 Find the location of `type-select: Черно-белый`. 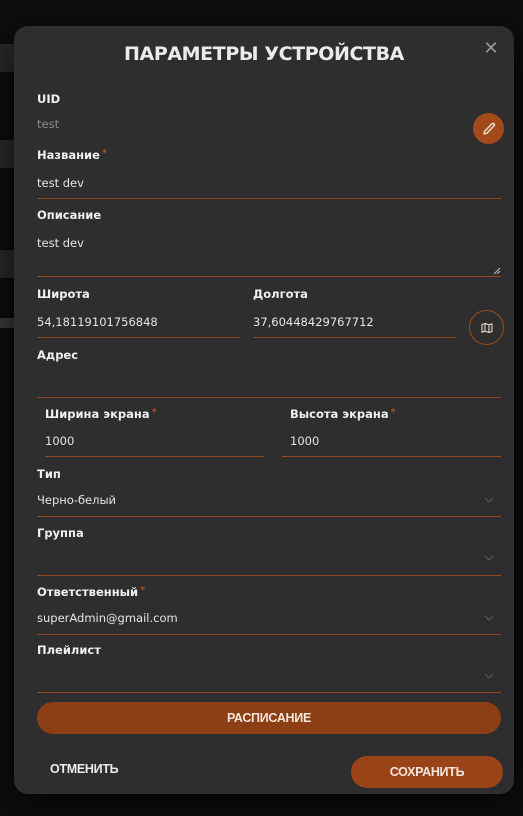

type-select: Черно-белый is located at coordinates (76, 500).